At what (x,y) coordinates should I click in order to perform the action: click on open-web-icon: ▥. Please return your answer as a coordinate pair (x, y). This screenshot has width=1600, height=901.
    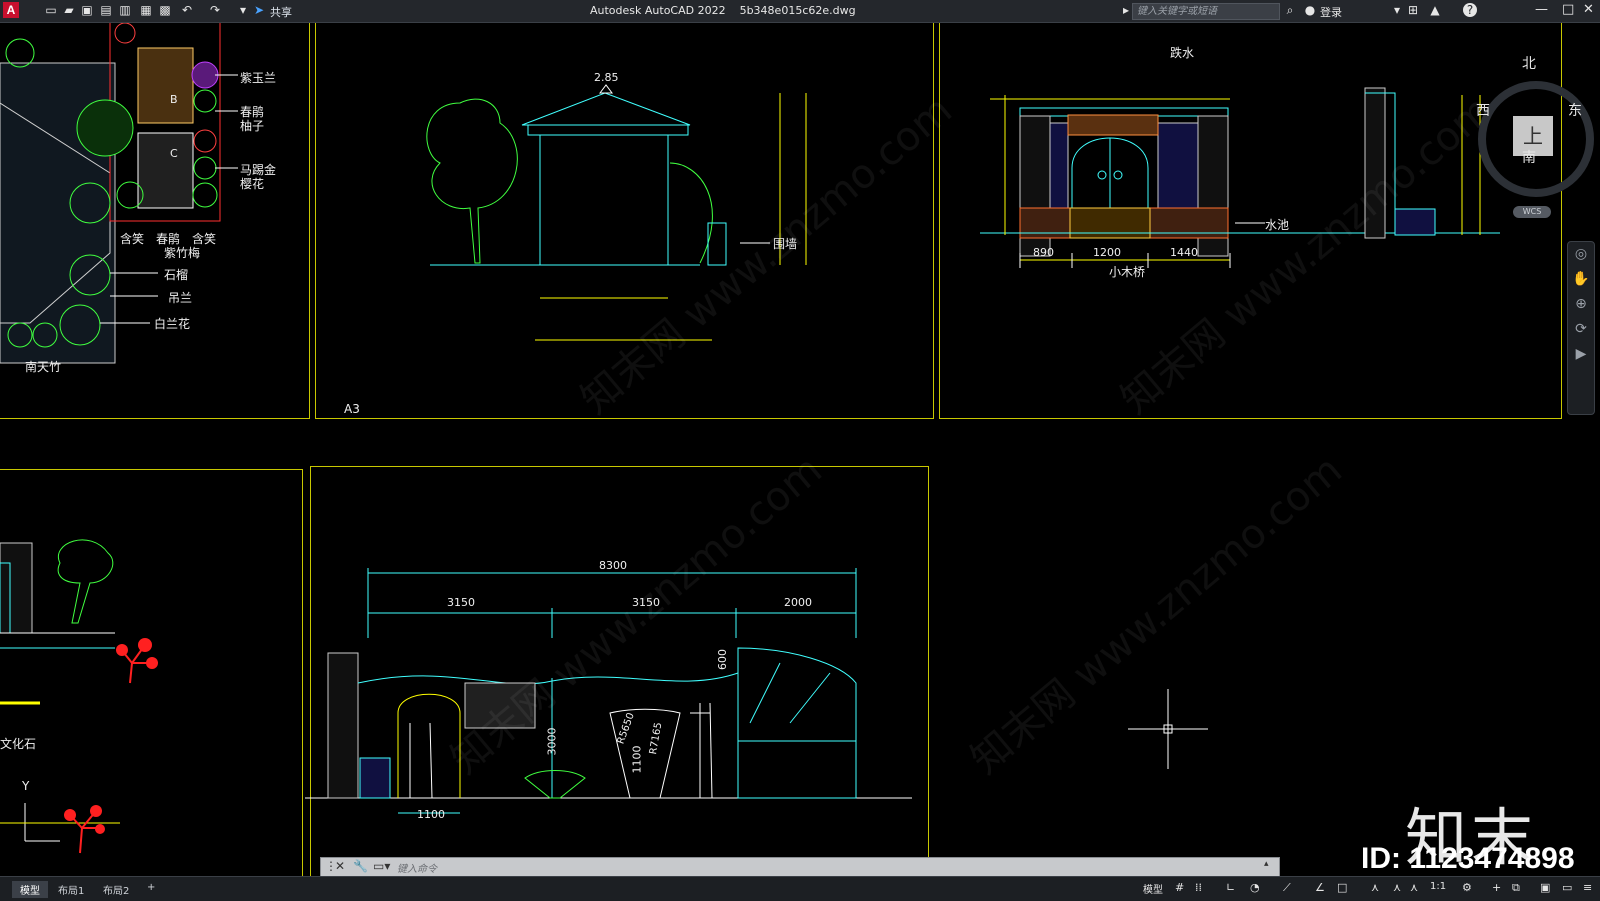
    Looking at the image, I should click on (125, 10).